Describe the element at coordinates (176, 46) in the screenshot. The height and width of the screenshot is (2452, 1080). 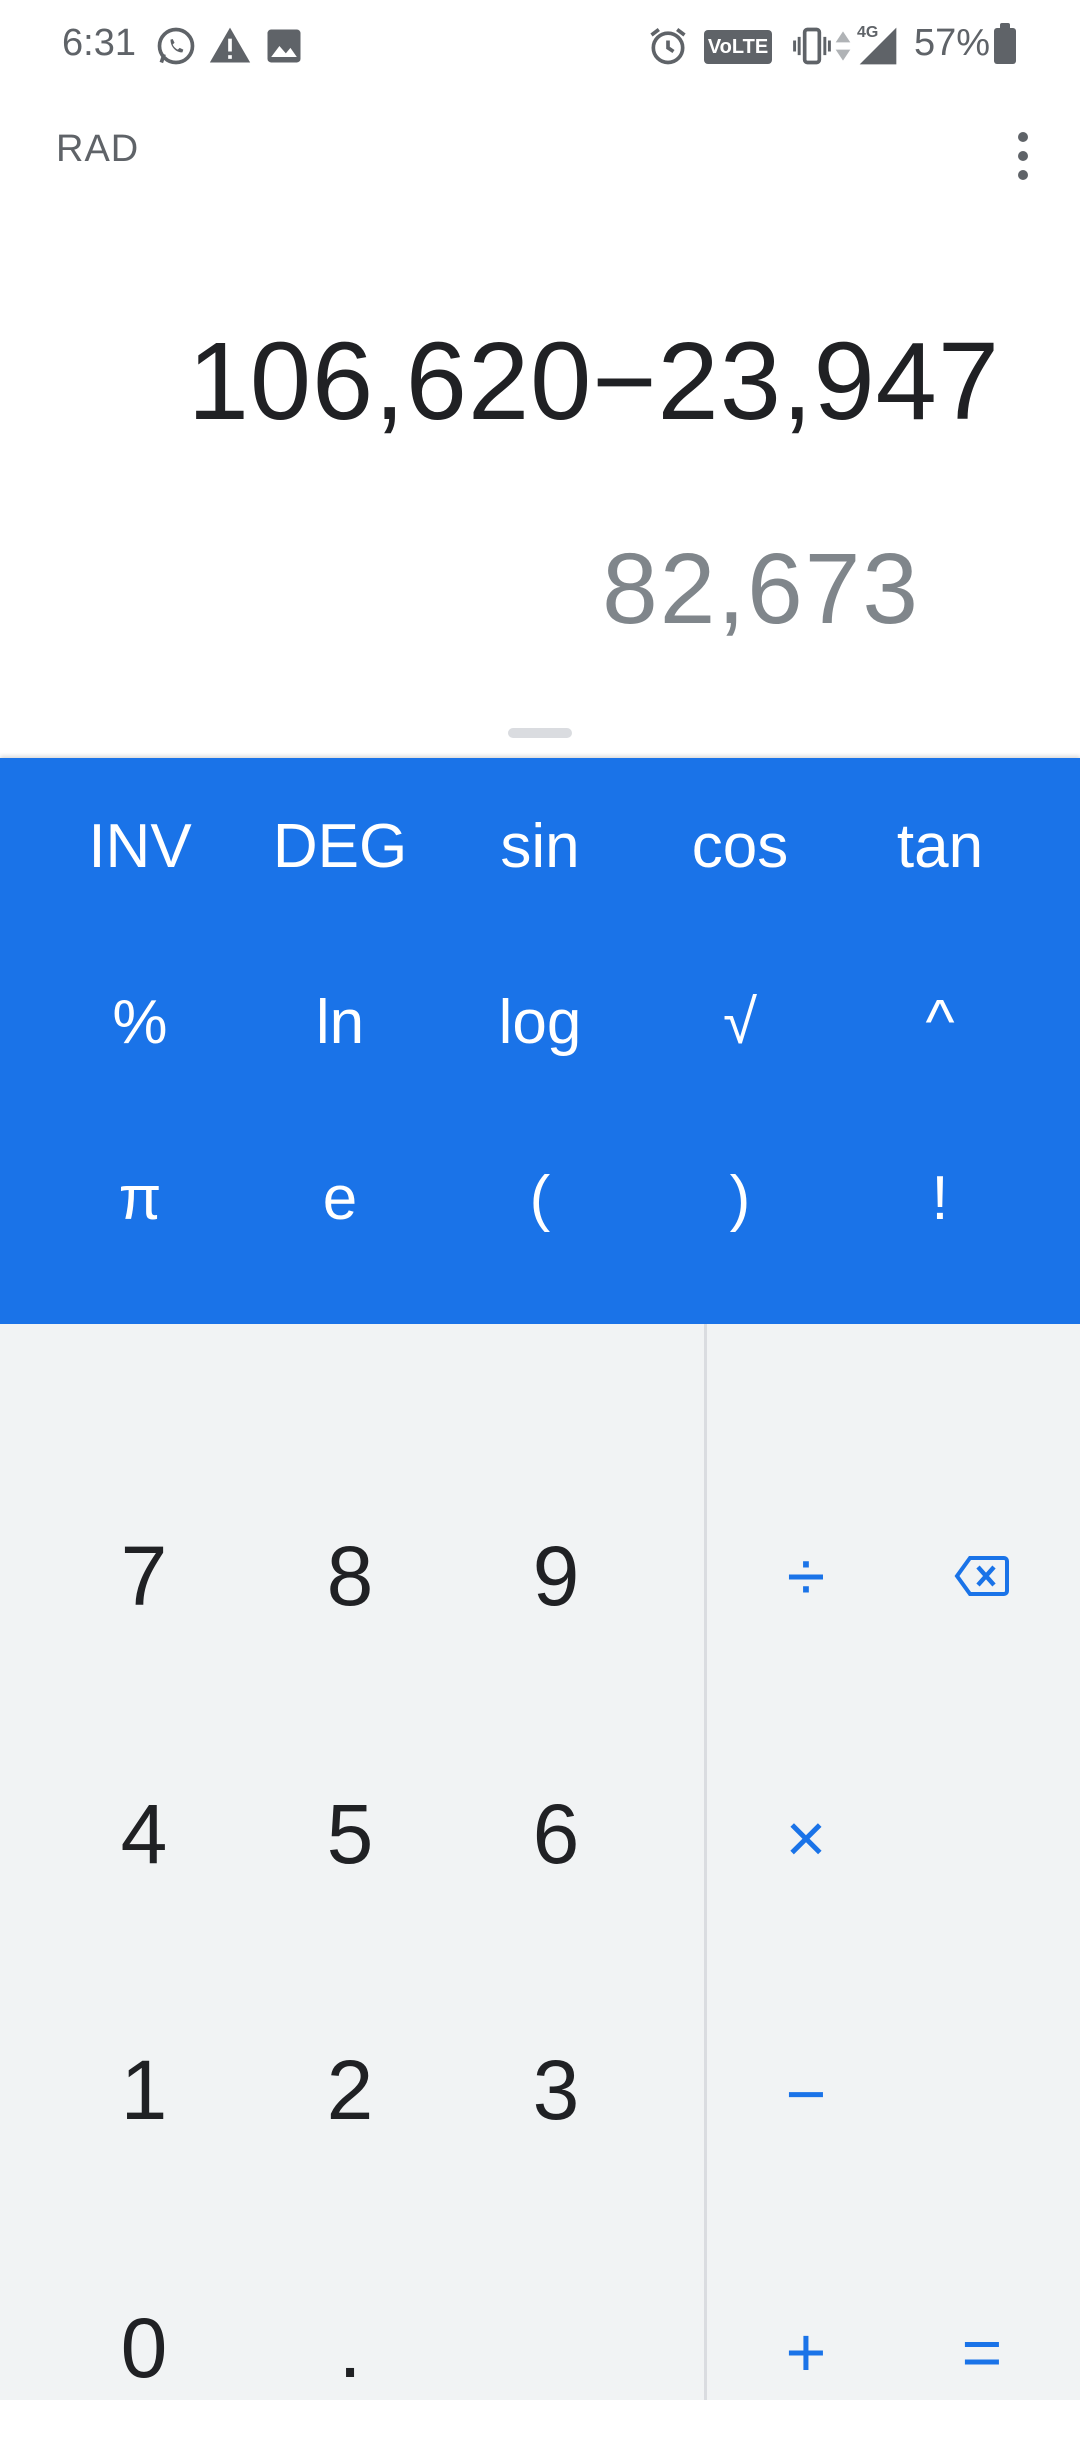
I see `whatsapp-icon` at that location.